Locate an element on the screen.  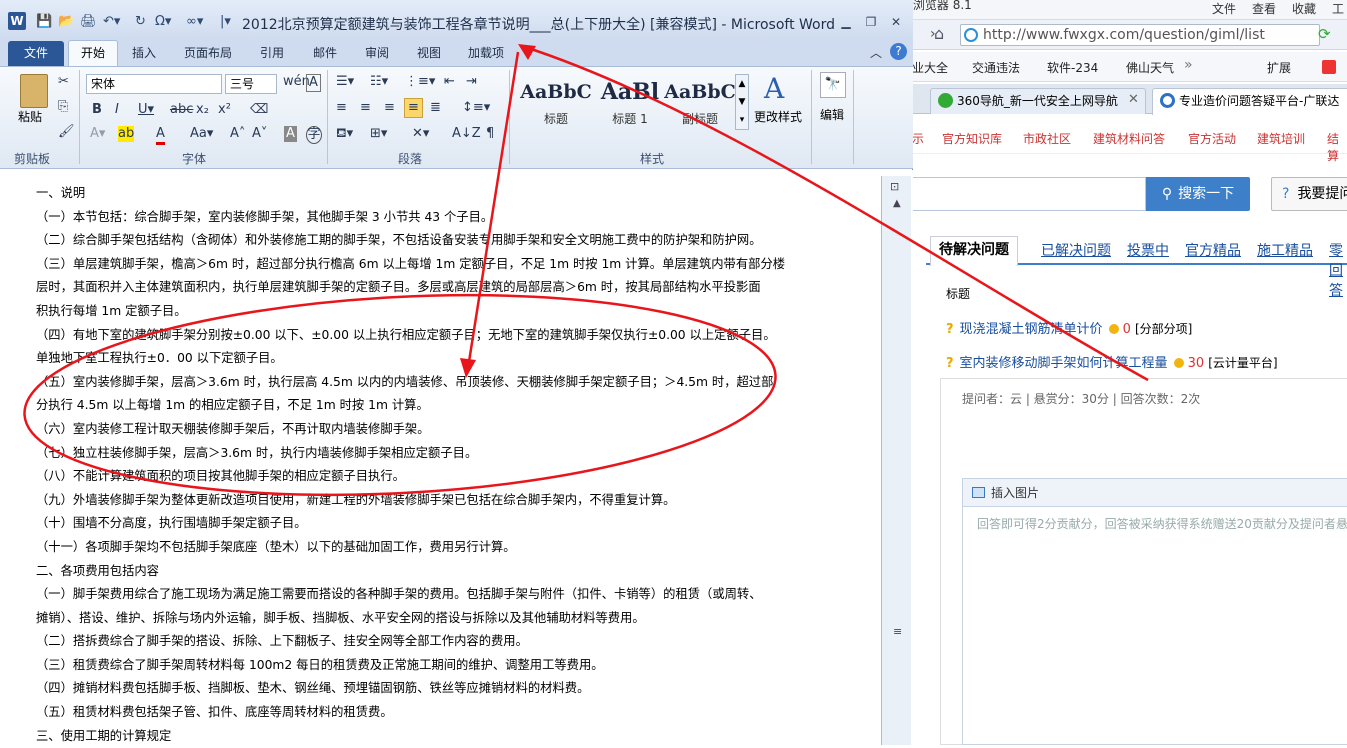
style-subtitle: AaBbC 副标题 is located at coordinates (700, 102).